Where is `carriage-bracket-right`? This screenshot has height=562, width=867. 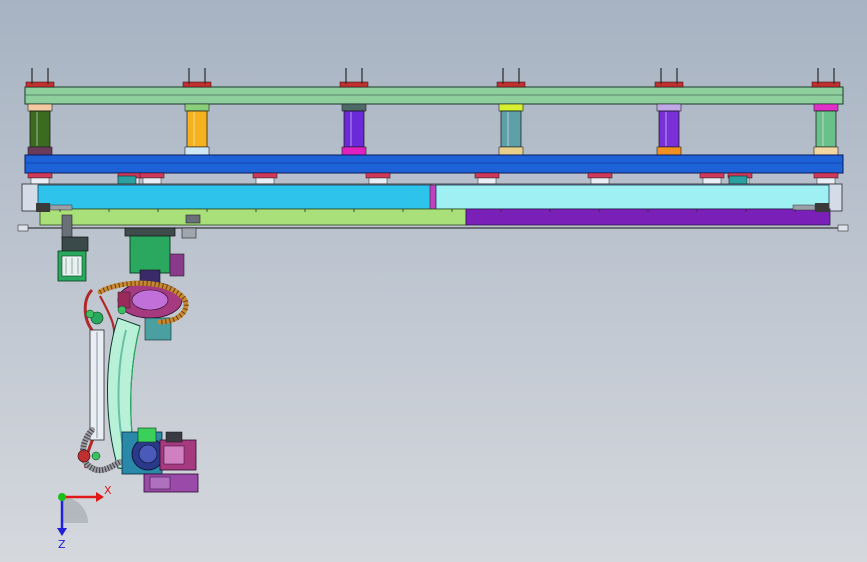
carriage-bracket-right is located at coordinates (193, 219).